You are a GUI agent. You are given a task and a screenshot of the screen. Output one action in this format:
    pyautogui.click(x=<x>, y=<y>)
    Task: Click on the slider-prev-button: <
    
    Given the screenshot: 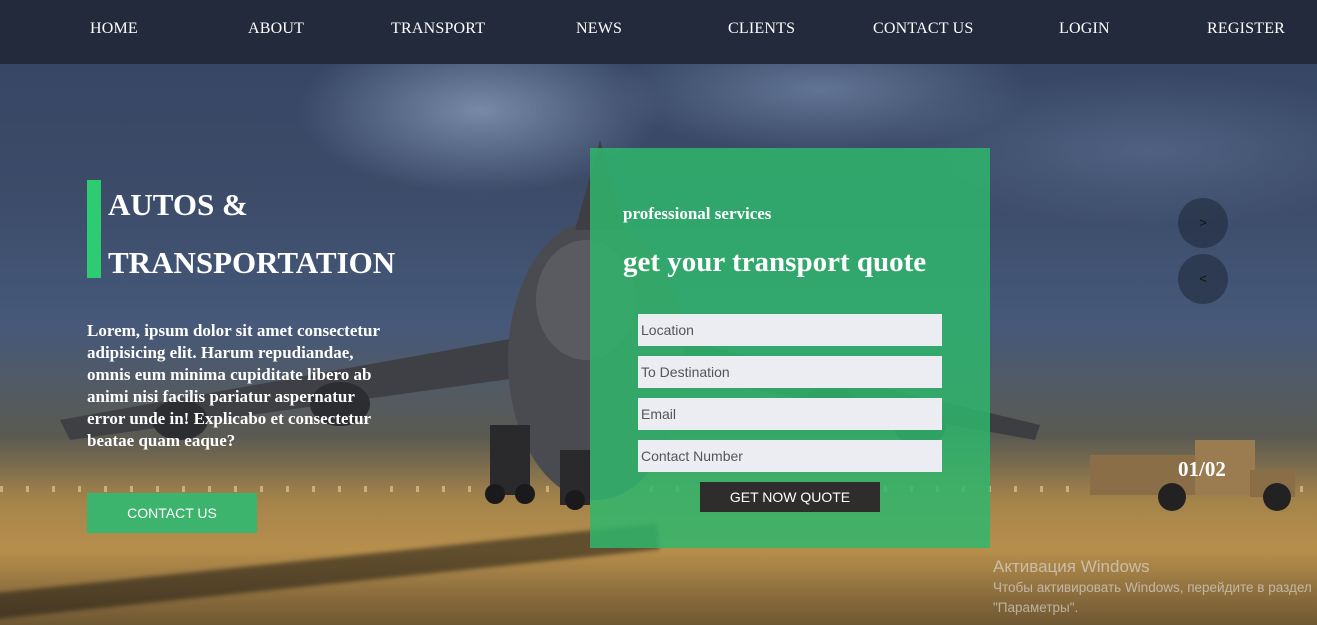 What is the action you would take?
    pyautogui.click(x=1203, y=279)
    